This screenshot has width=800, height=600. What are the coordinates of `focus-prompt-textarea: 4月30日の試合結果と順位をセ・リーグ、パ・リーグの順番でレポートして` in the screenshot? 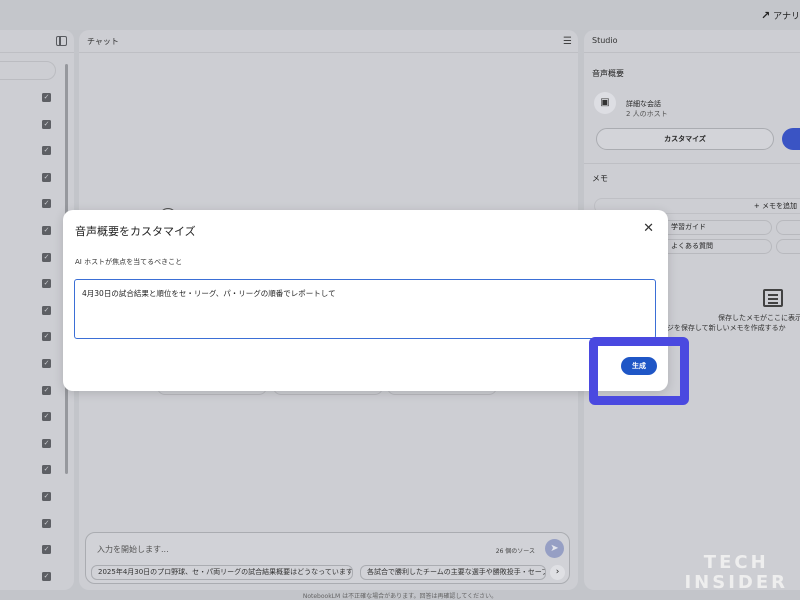 It's located at (365, 309).